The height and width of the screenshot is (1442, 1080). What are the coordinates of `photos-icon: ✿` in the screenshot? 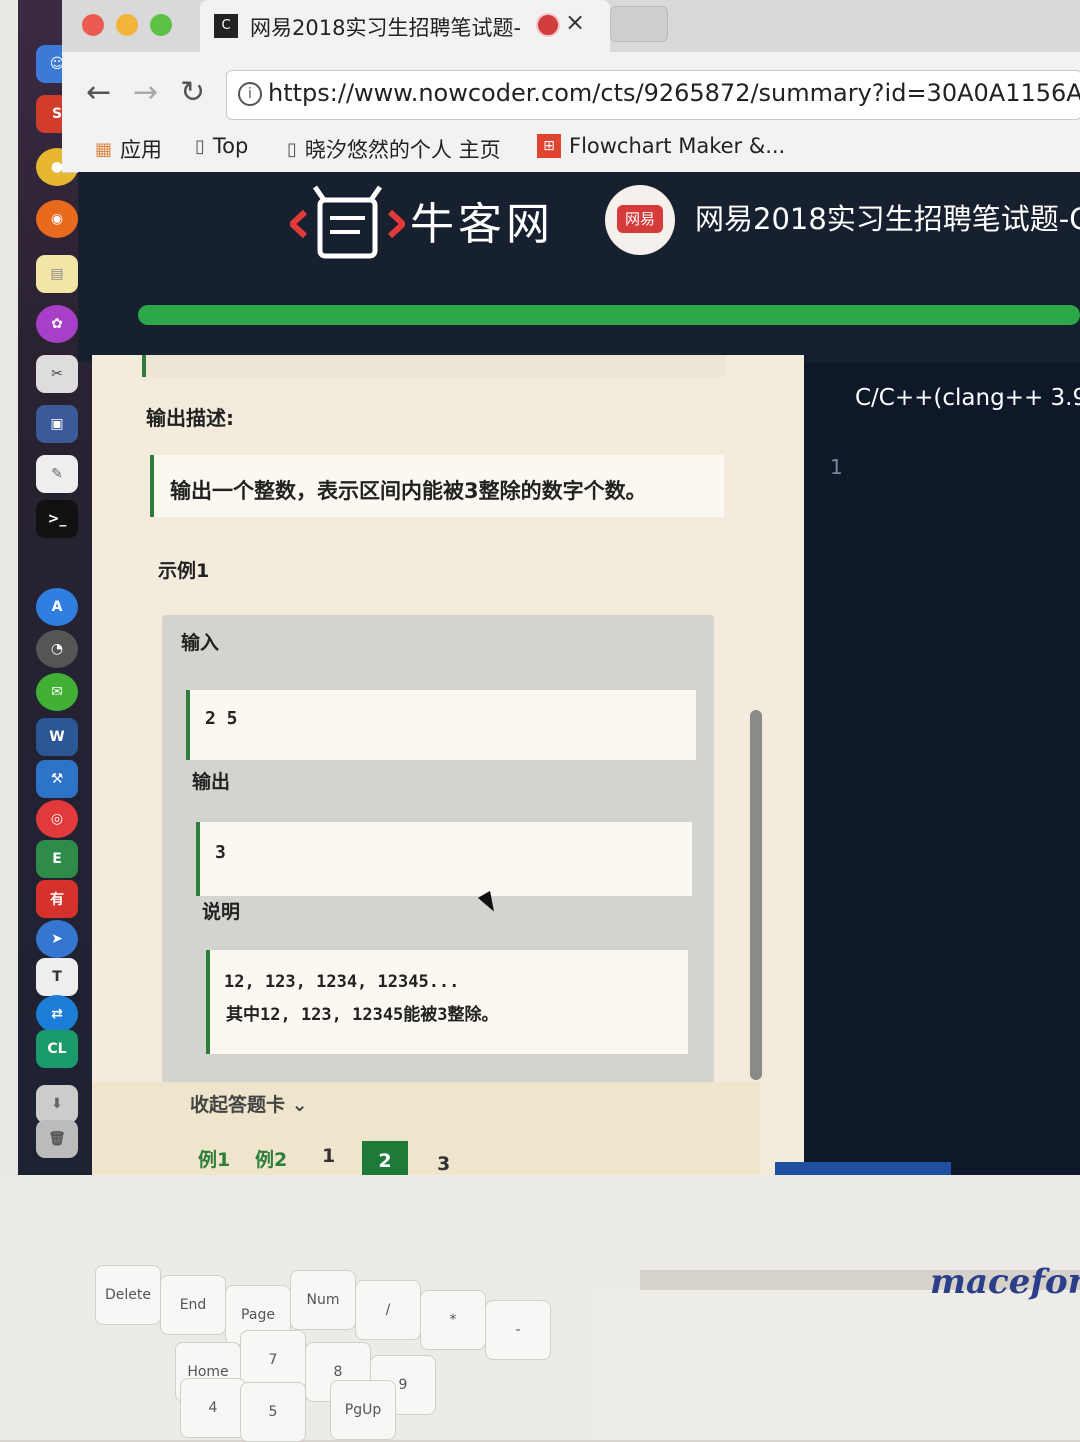 It's located at (57, 324).